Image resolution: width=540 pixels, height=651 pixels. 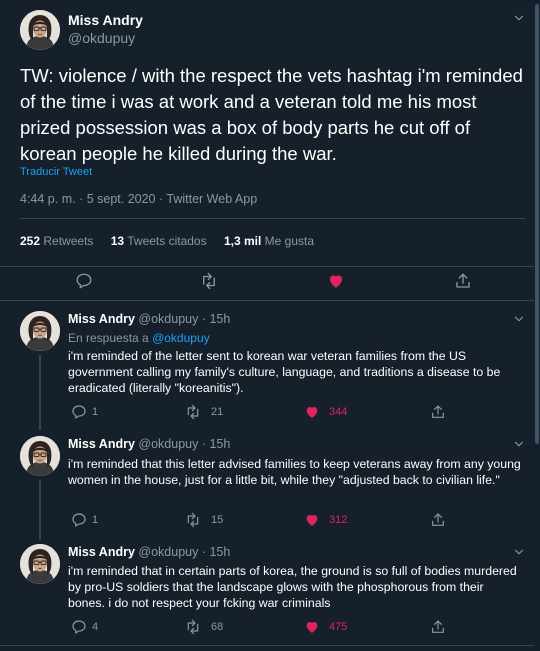 What do you see at coordinates (217, 520) in the screenshot?
I see `retweet-count: 15` at bounding box center [217, 520].